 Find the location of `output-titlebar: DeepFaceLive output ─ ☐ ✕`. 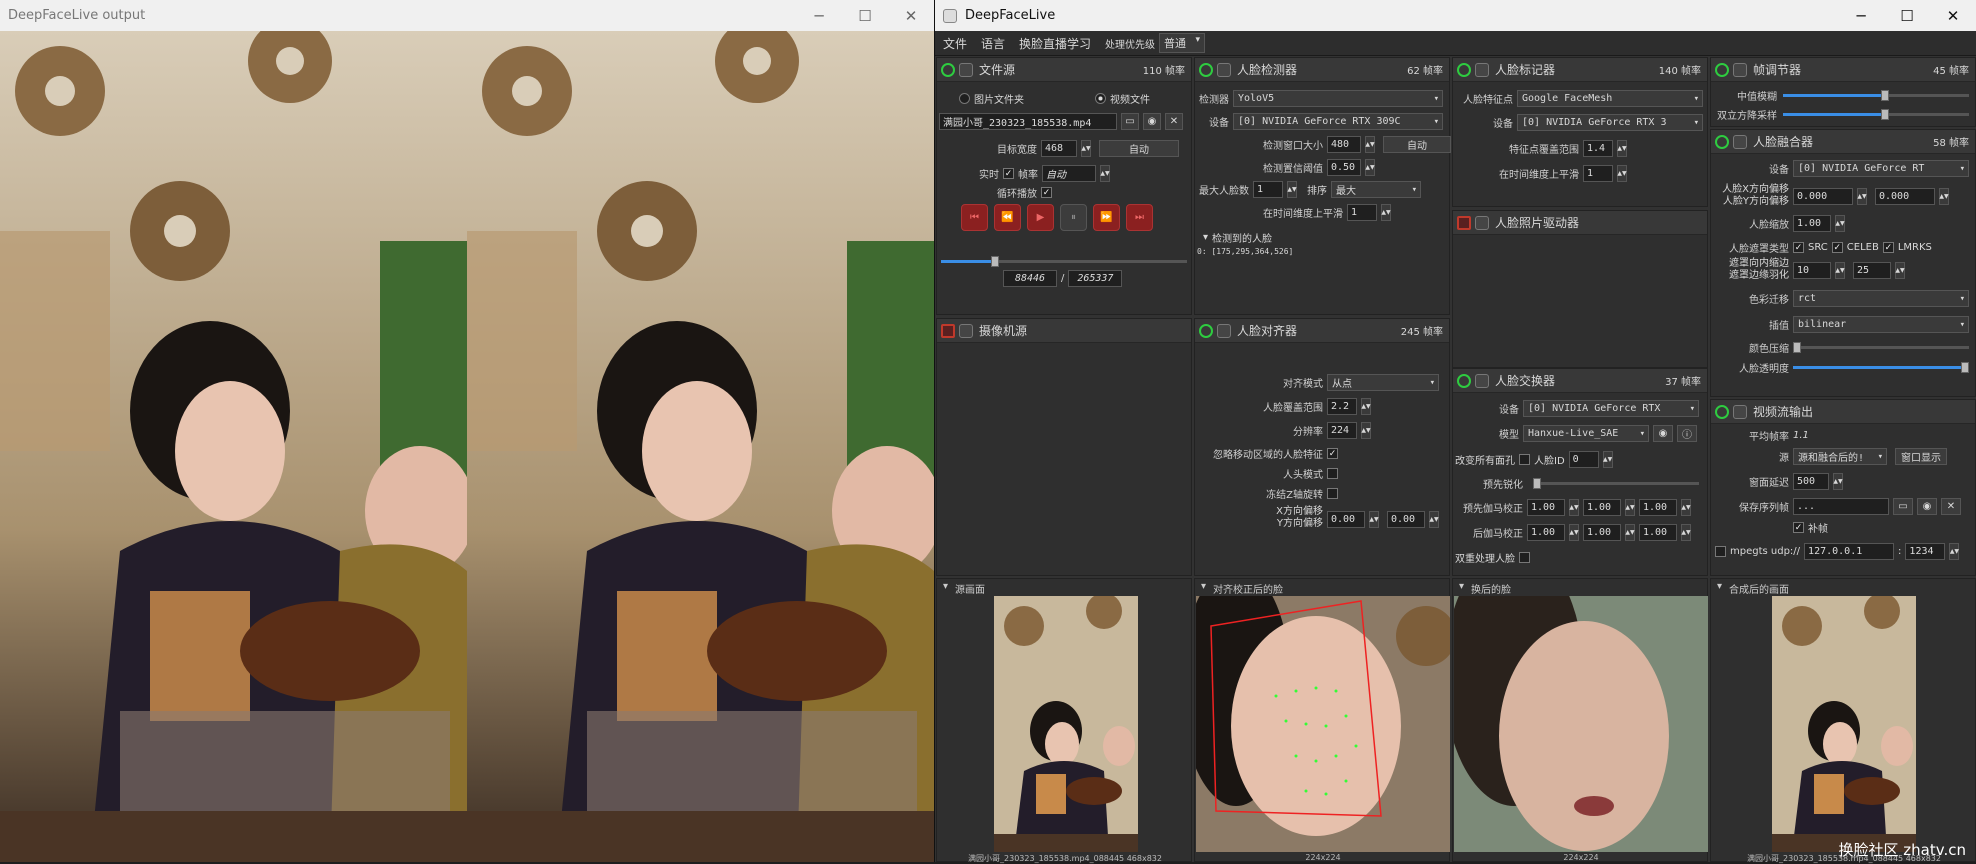

output-titlebar: DeepFaceLive output ─ ☐ ✕ is located at coordinates (467, 15).